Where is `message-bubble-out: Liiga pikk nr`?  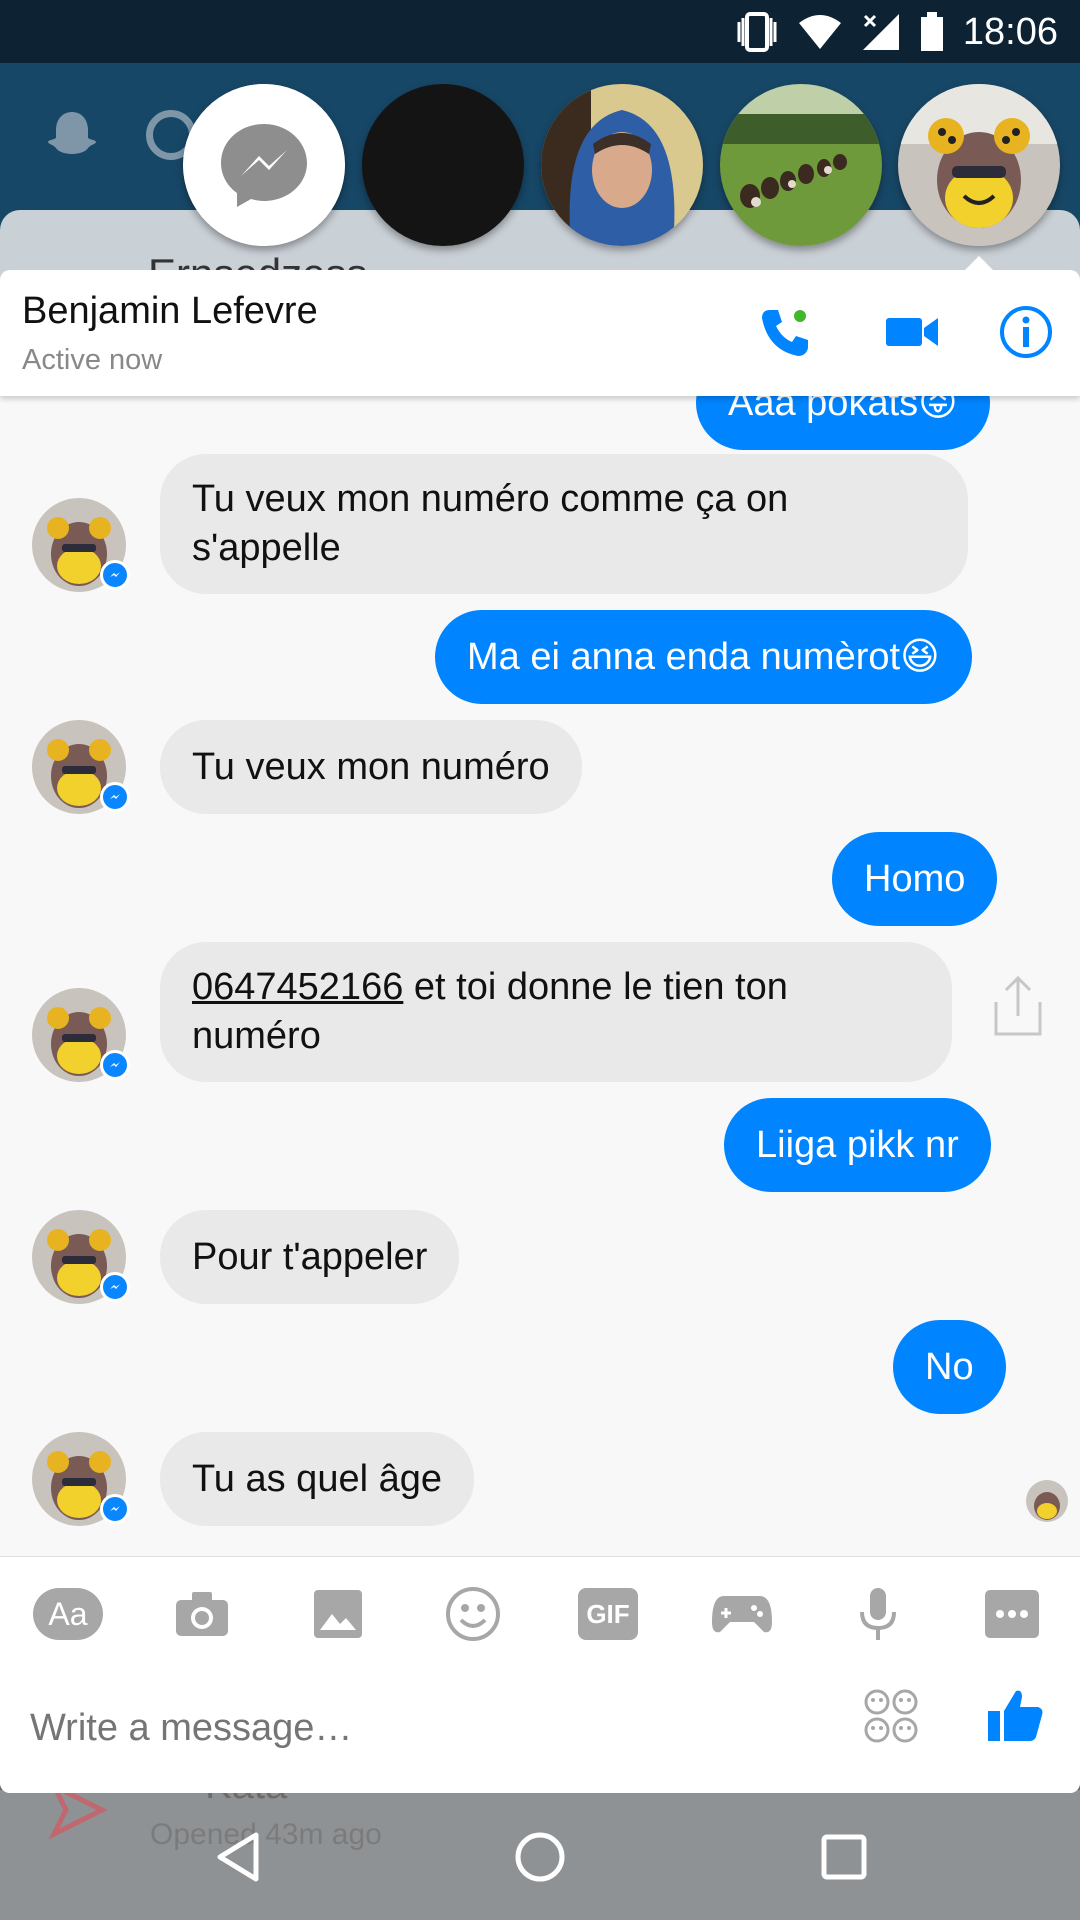
message-bubble-out: Liiga pikk nr is located at coordinates (857, 1145).